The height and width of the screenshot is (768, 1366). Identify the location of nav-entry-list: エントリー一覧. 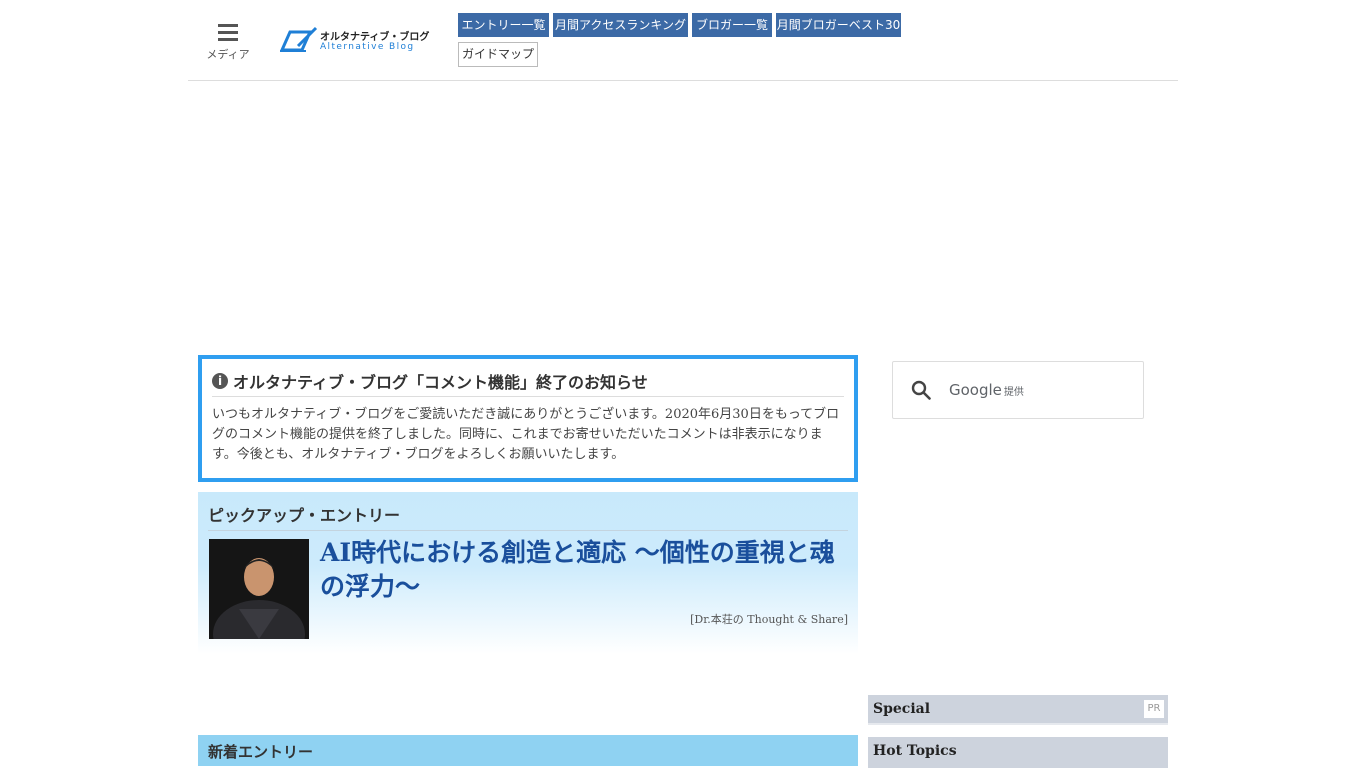
(503, 25).